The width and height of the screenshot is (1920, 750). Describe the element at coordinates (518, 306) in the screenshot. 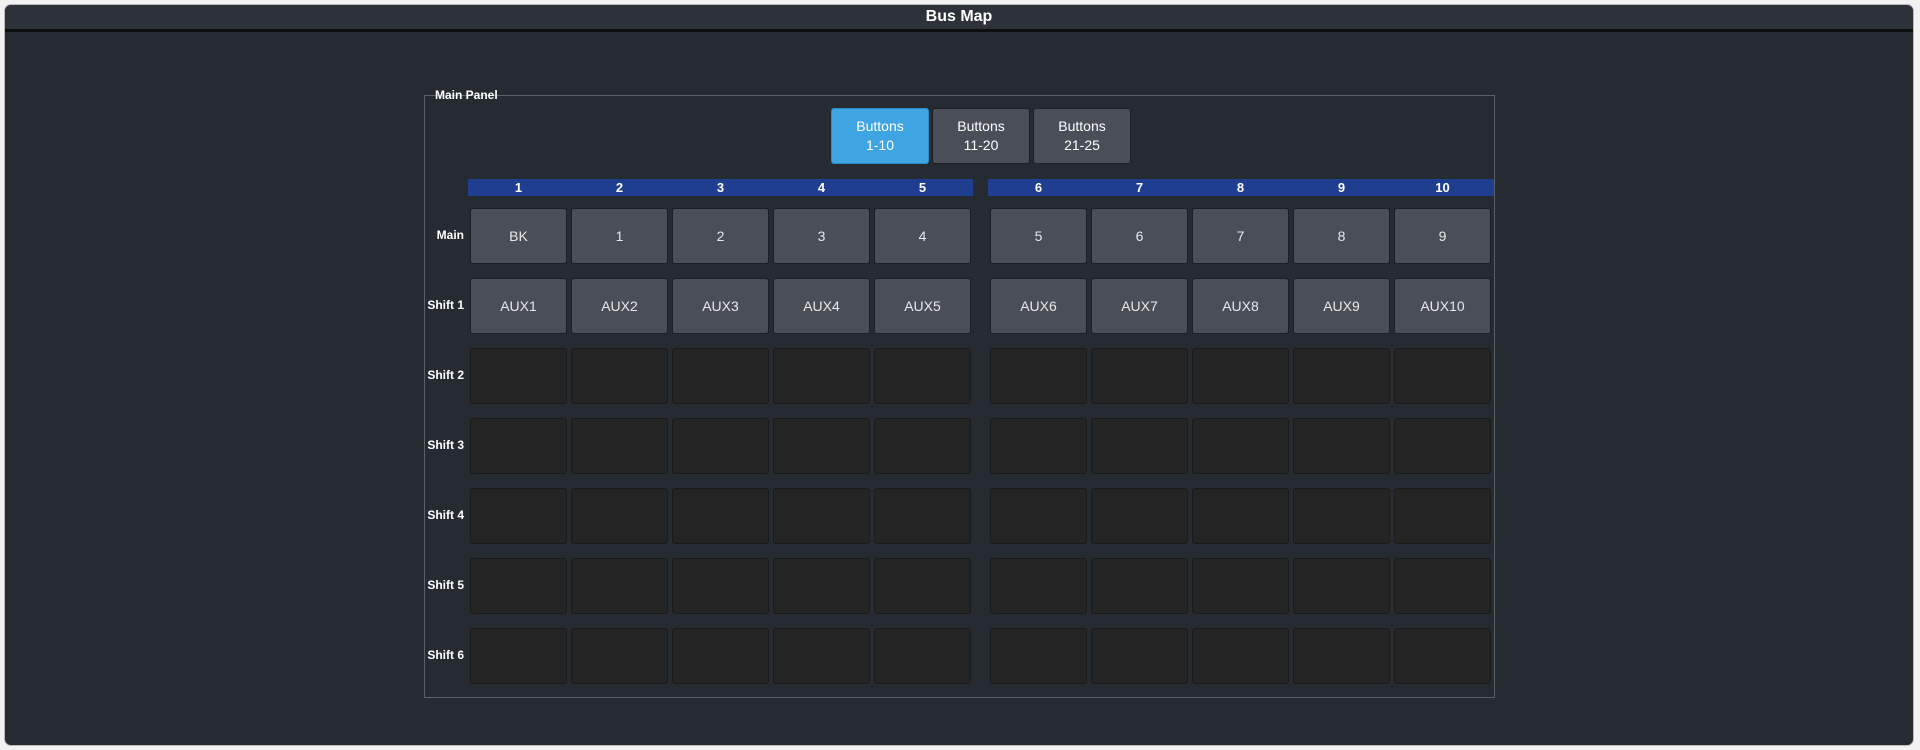

I see `bus-button: AUX1` at that location.